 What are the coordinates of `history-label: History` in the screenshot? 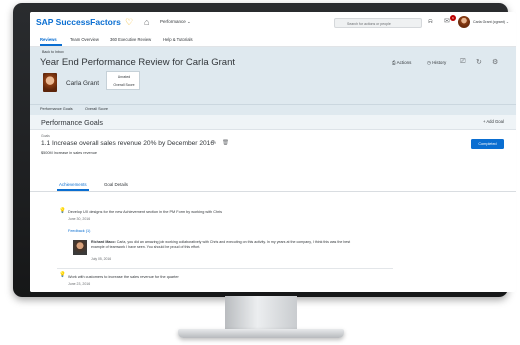 It's located at (439, 62).